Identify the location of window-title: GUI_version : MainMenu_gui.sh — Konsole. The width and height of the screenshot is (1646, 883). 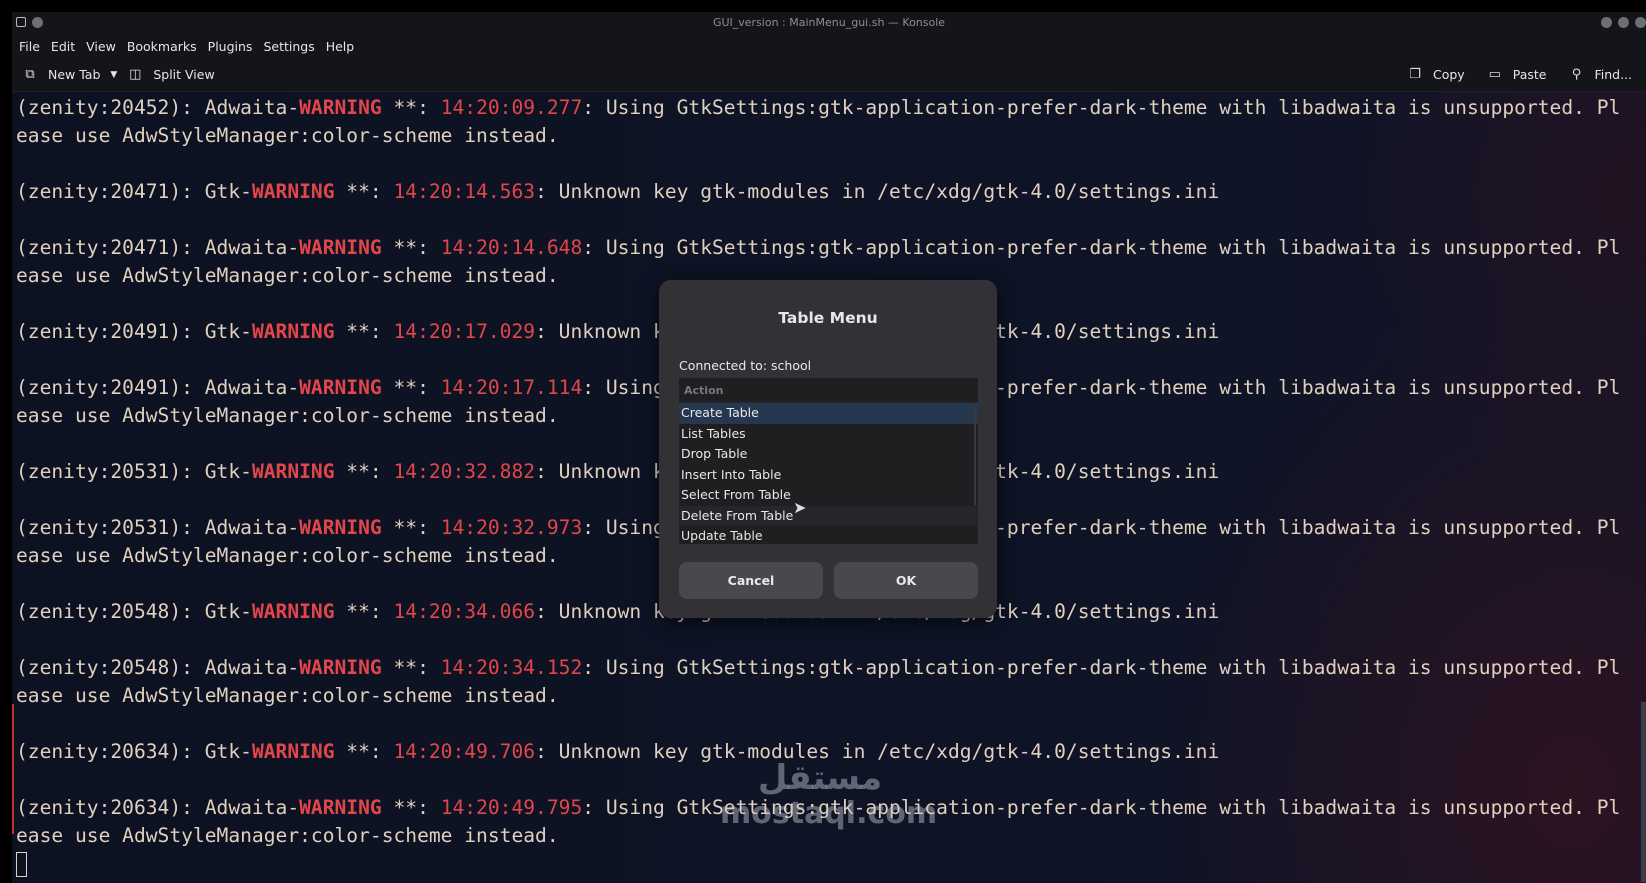
(829, 22).